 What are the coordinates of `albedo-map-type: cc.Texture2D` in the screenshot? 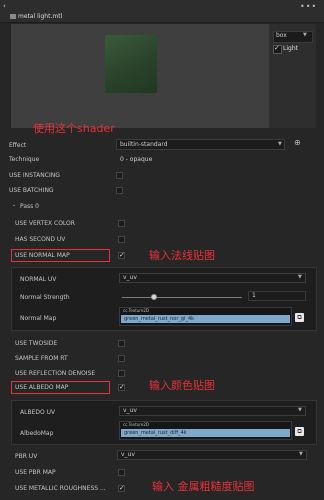 It's located at (136, 424).